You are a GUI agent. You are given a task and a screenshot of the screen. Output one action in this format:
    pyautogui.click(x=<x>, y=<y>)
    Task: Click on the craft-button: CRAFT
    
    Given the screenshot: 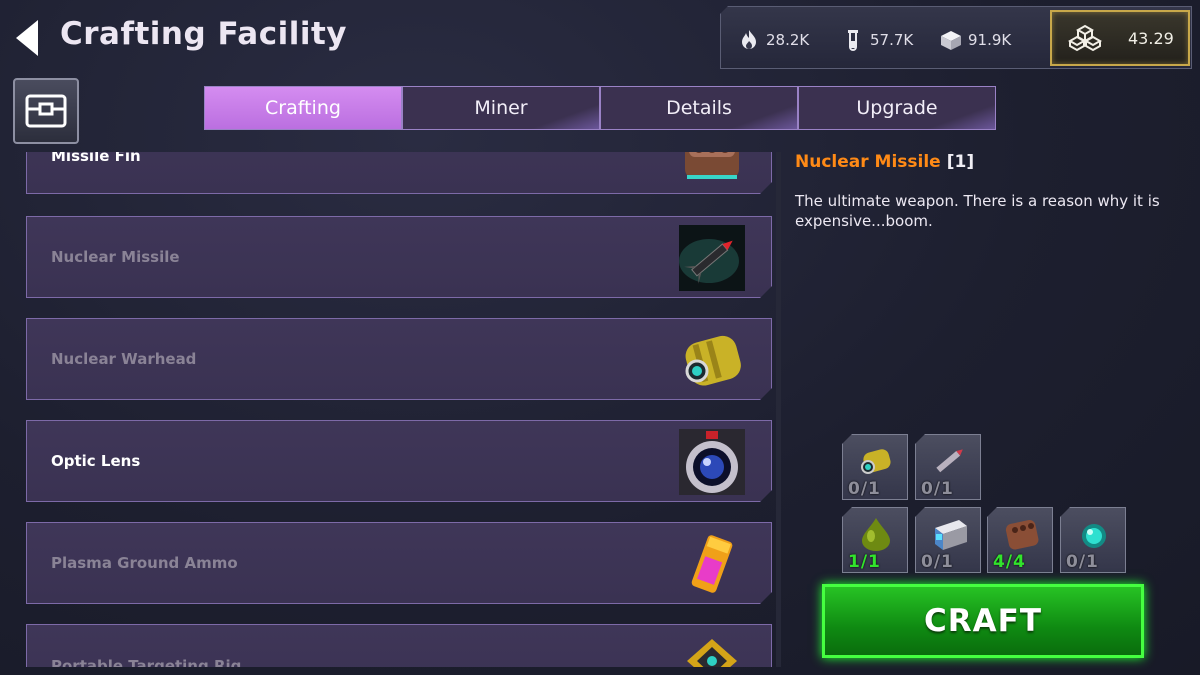 What is the action you would take?
    pyautogui.click(x=983, y=621)
    